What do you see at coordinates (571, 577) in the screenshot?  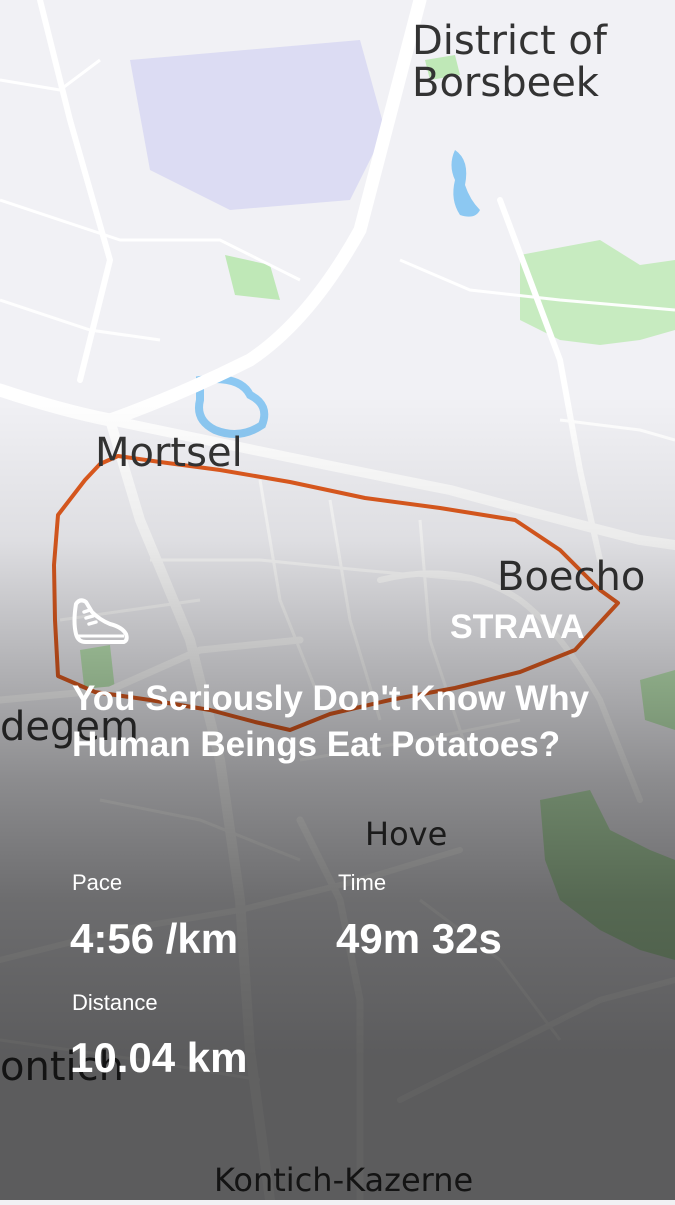 I see `place-label-boechout: Boecho` at bounding box center [571, 577].